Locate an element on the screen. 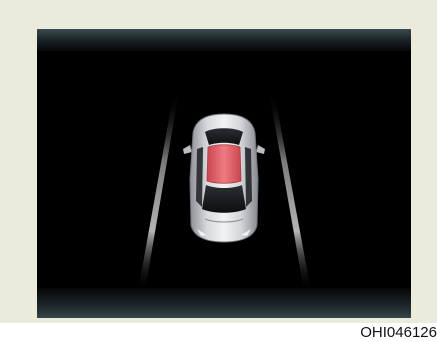  right-lane-line is located at coordinates (290, 191).